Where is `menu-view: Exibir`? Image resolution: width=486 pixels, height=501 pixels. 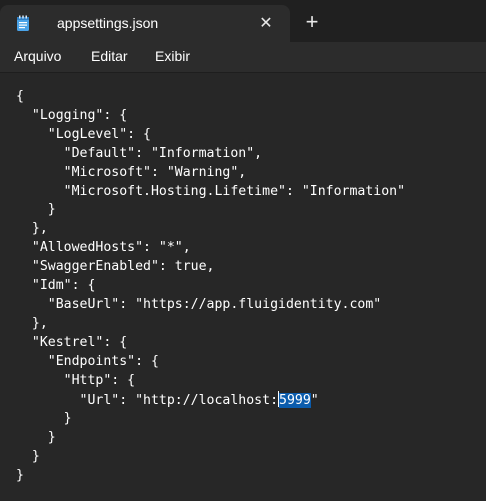 menu-view: Exibir is located at coordinates (172, 56).